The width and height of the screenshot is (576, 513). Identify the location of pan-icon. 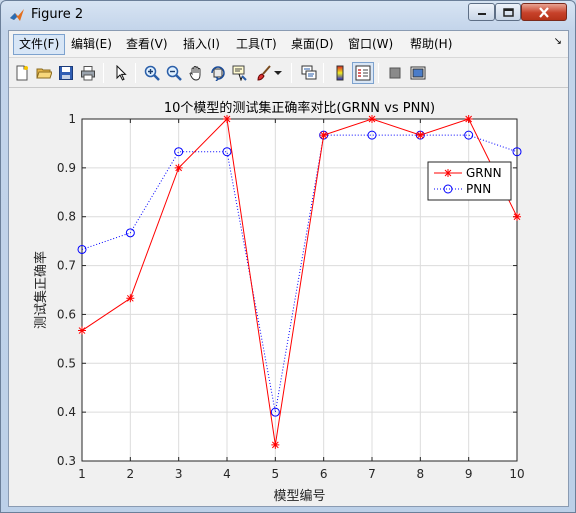
(195, 73).